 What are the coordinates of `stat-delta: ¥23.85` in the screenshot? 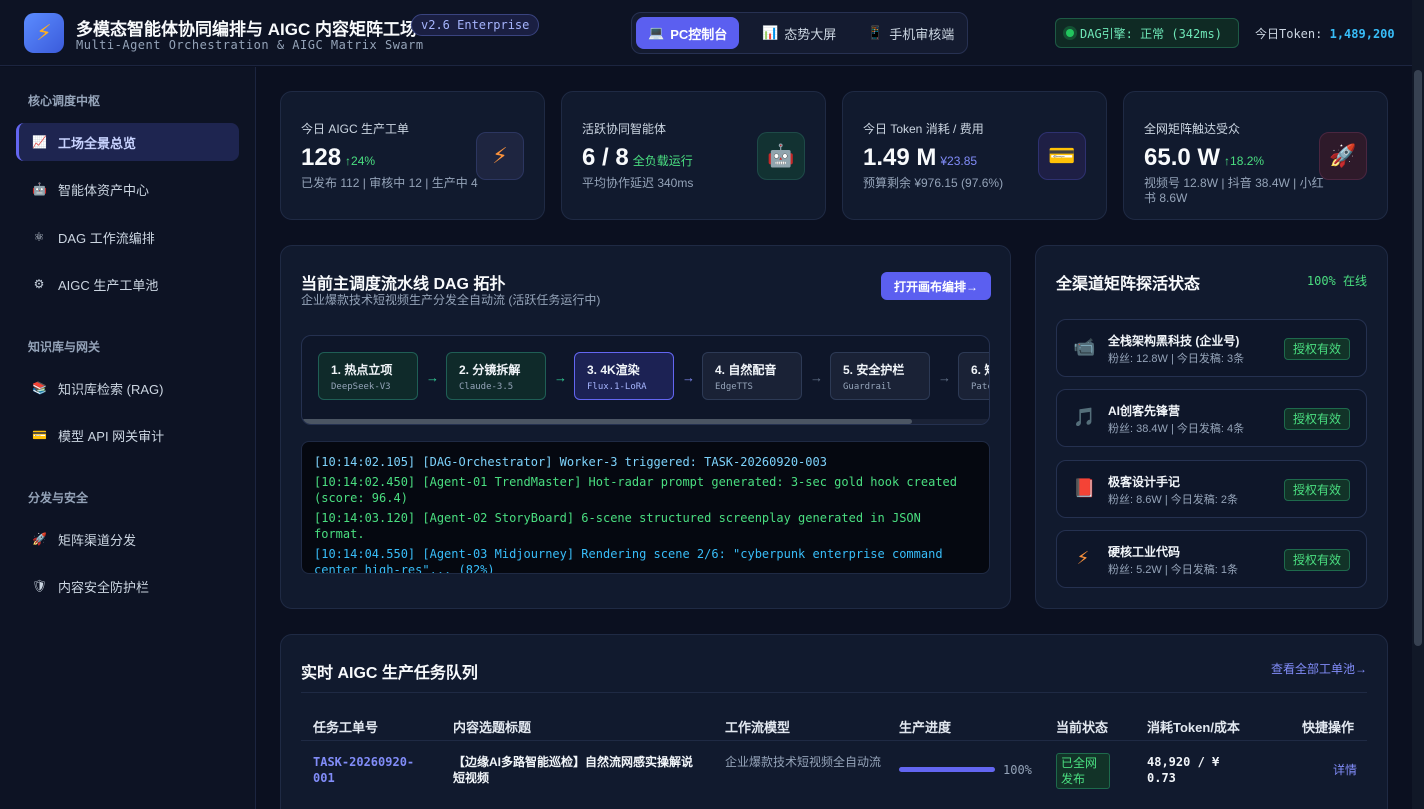 It's located at (959, 161).